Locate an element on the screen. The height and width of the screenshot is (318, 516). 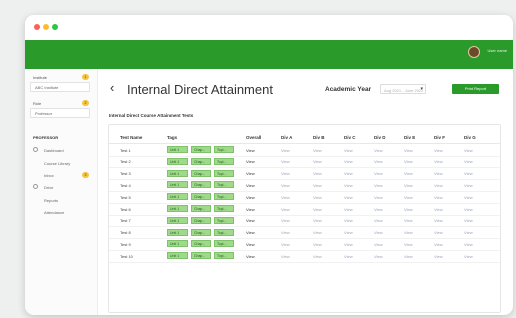
institute-select: ABC Institute is located at coordinates (60, 87).